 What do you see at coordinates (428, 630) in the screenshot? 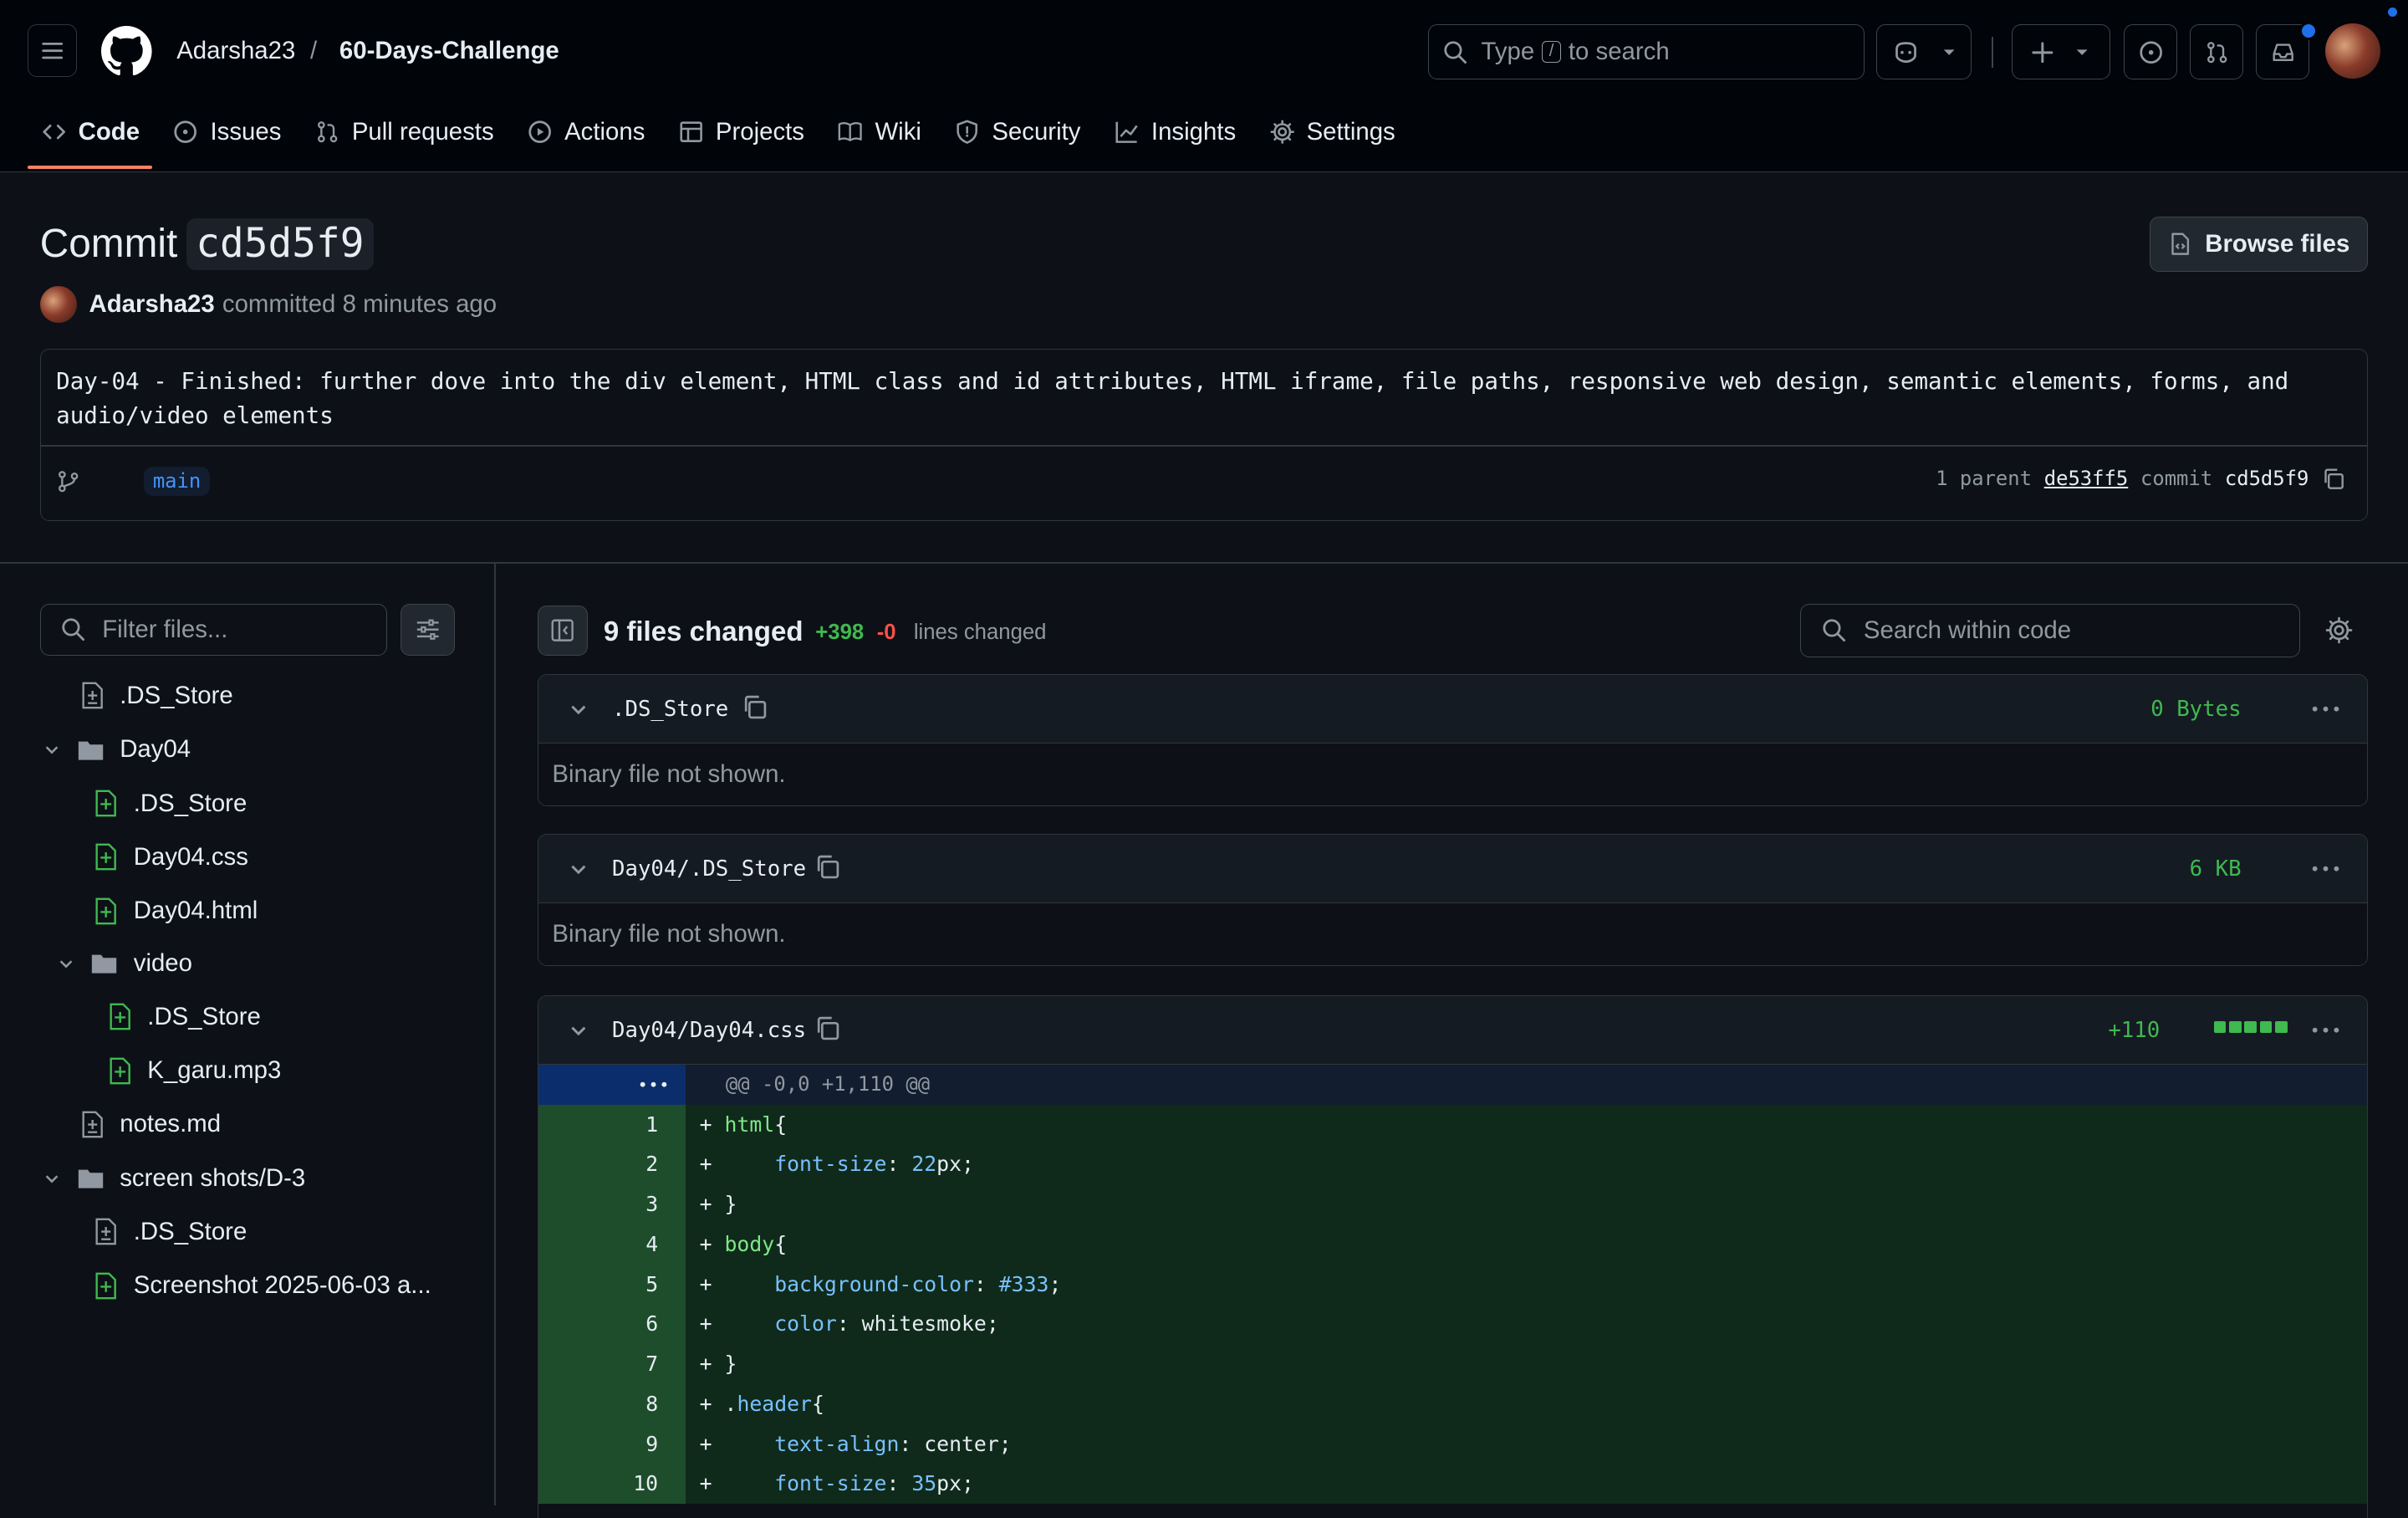
I see `filter-options-button` at bounding box center [428, 630].